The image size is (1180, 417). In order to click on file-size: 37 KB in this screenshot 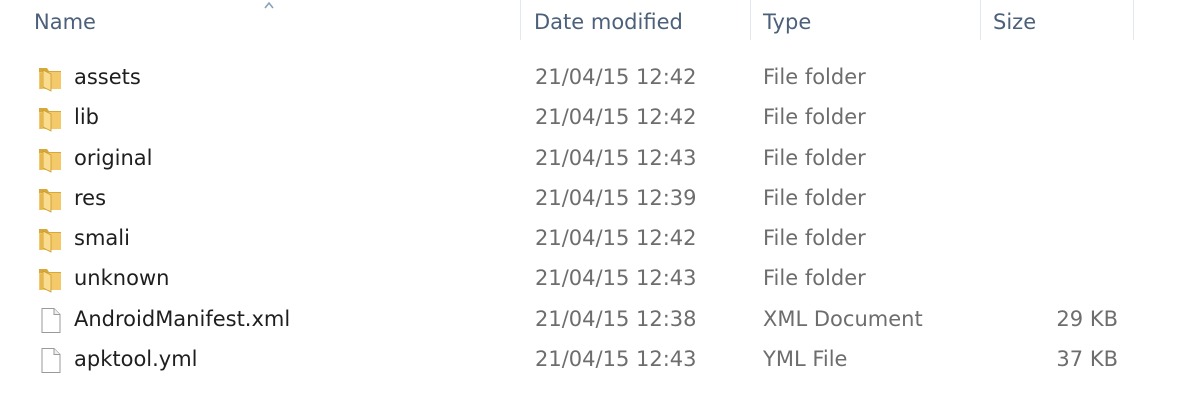, I will do `click(1087, 359)`.